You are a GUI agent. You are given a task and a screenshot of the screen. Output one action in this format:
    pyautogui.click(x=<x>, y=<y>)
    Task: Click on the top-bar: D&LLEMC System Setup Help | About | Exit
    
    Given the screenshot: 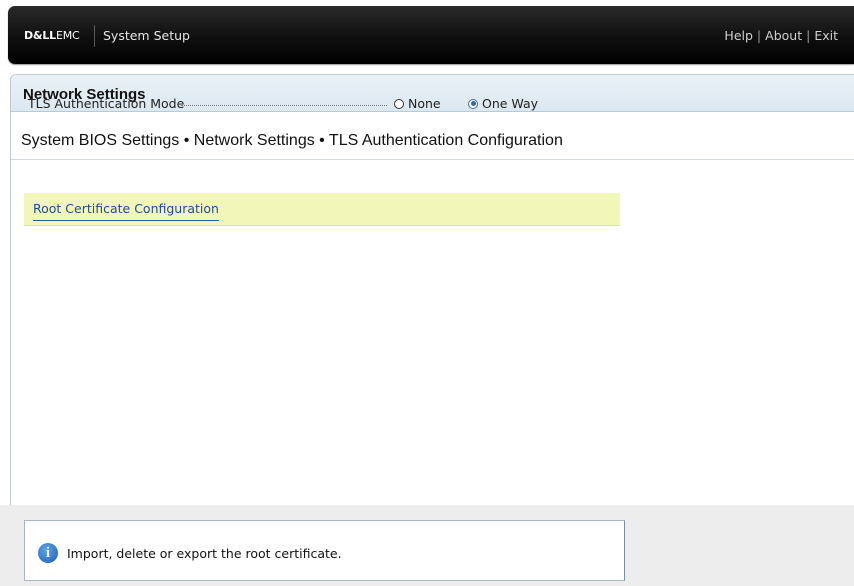 What is the action you would take?
    pyautogui.click(x=427, y=33)
    